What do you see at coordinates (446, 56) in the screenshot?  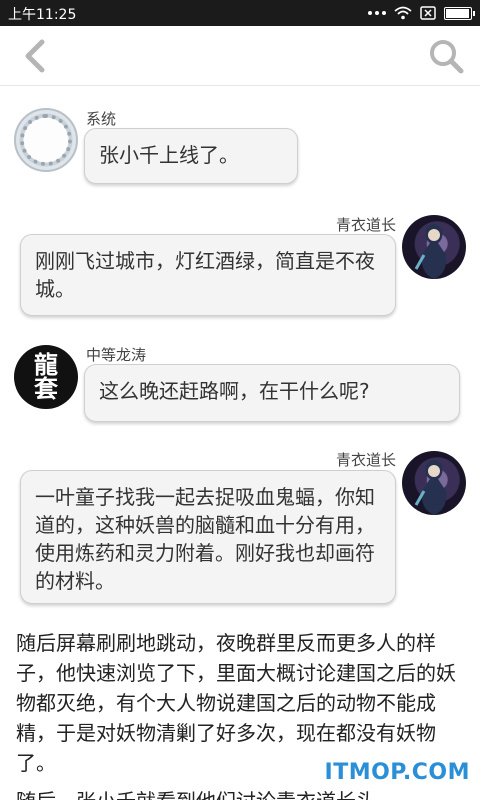 I see `search-icon` at bounding box center [446, 56].